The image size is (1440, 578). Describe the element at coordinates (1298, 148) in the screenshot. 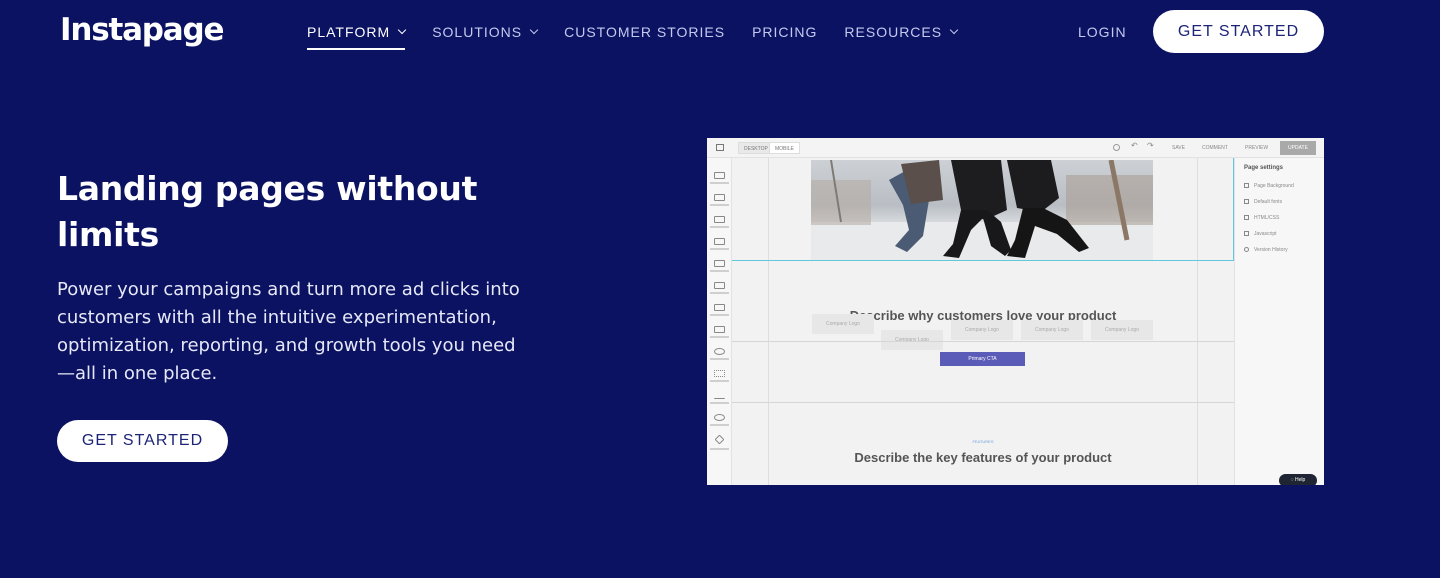

I see `publish-button: UPDATE` at that location.